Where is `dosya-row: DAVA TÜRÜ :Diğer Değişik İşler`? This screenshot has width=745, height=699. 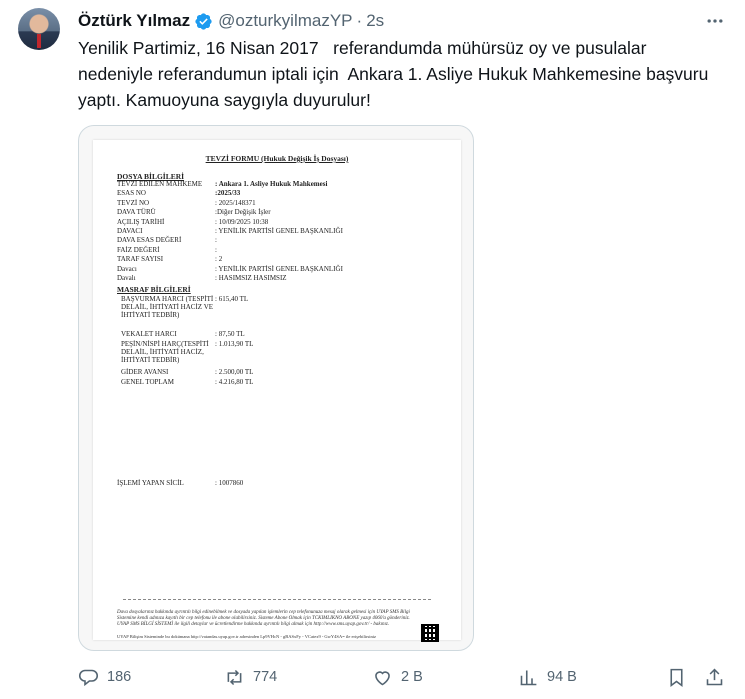
dosya-row: DAVA TÜRÜ :Diğer Değişik İşler is located at coordinates (194, 212).